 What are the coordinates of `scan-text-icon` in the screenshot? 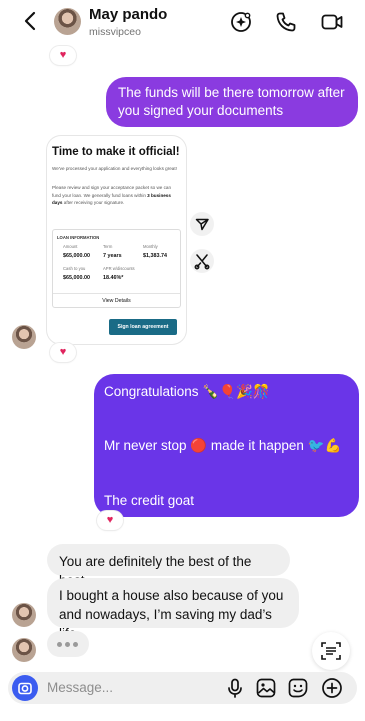 It's located at (331, 651).